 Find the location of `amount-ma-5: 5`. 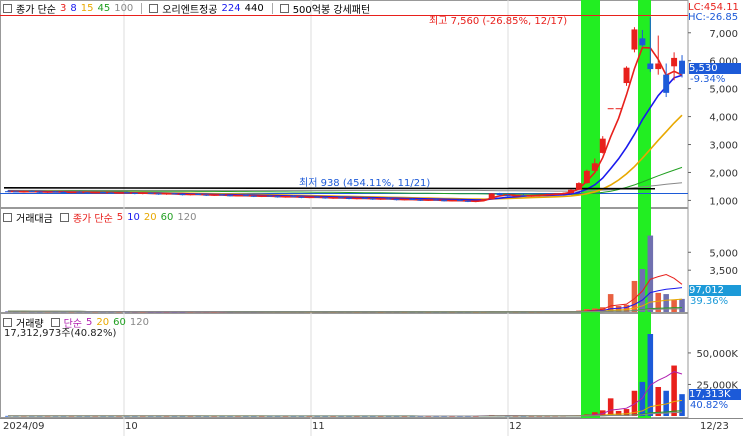

amount-ma-5: 5 is located at coordinates (120, 217).